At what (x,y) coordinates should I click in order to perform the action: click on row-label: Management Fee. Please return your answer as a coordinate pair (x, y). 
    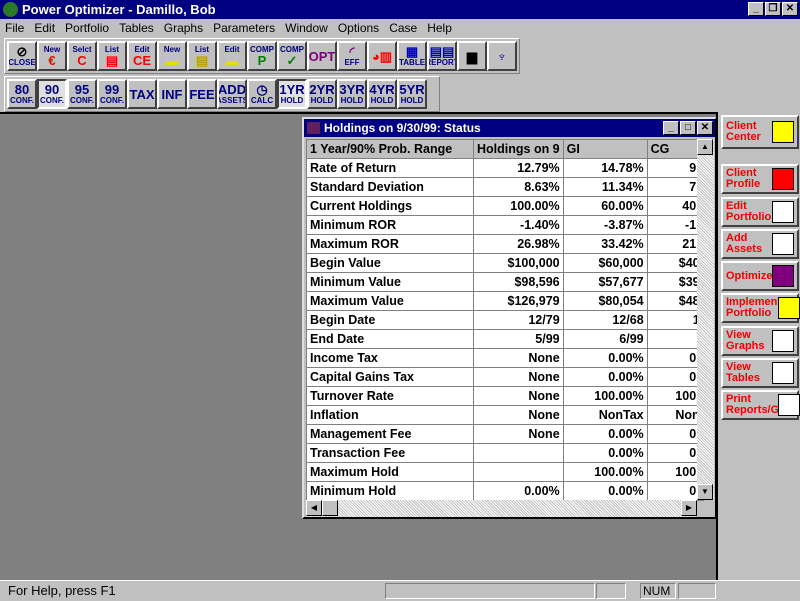
    Looking at the image, I should click on (390, 434).